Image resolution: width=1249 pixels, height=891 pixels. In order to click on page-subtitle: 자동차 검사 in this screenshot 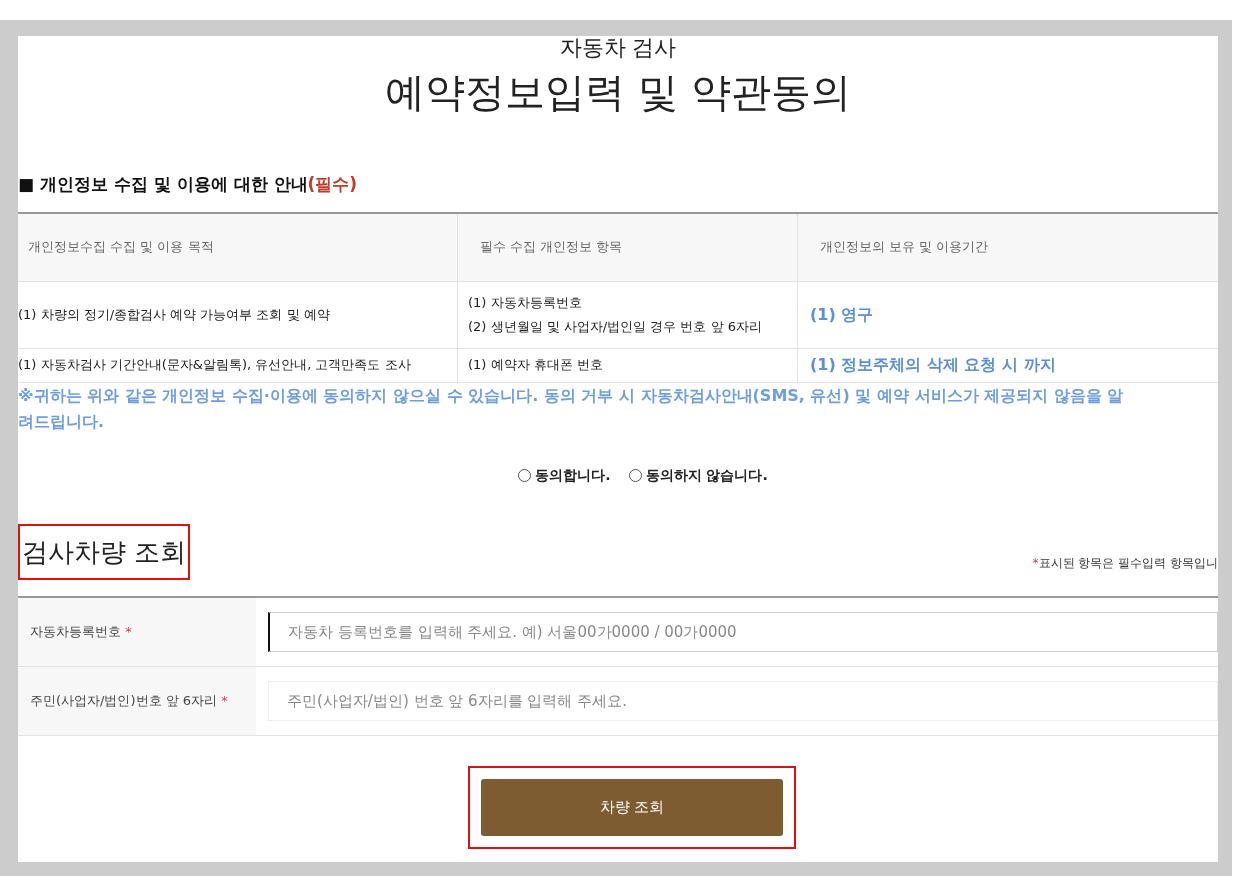, I will do `click(618, 48)`.